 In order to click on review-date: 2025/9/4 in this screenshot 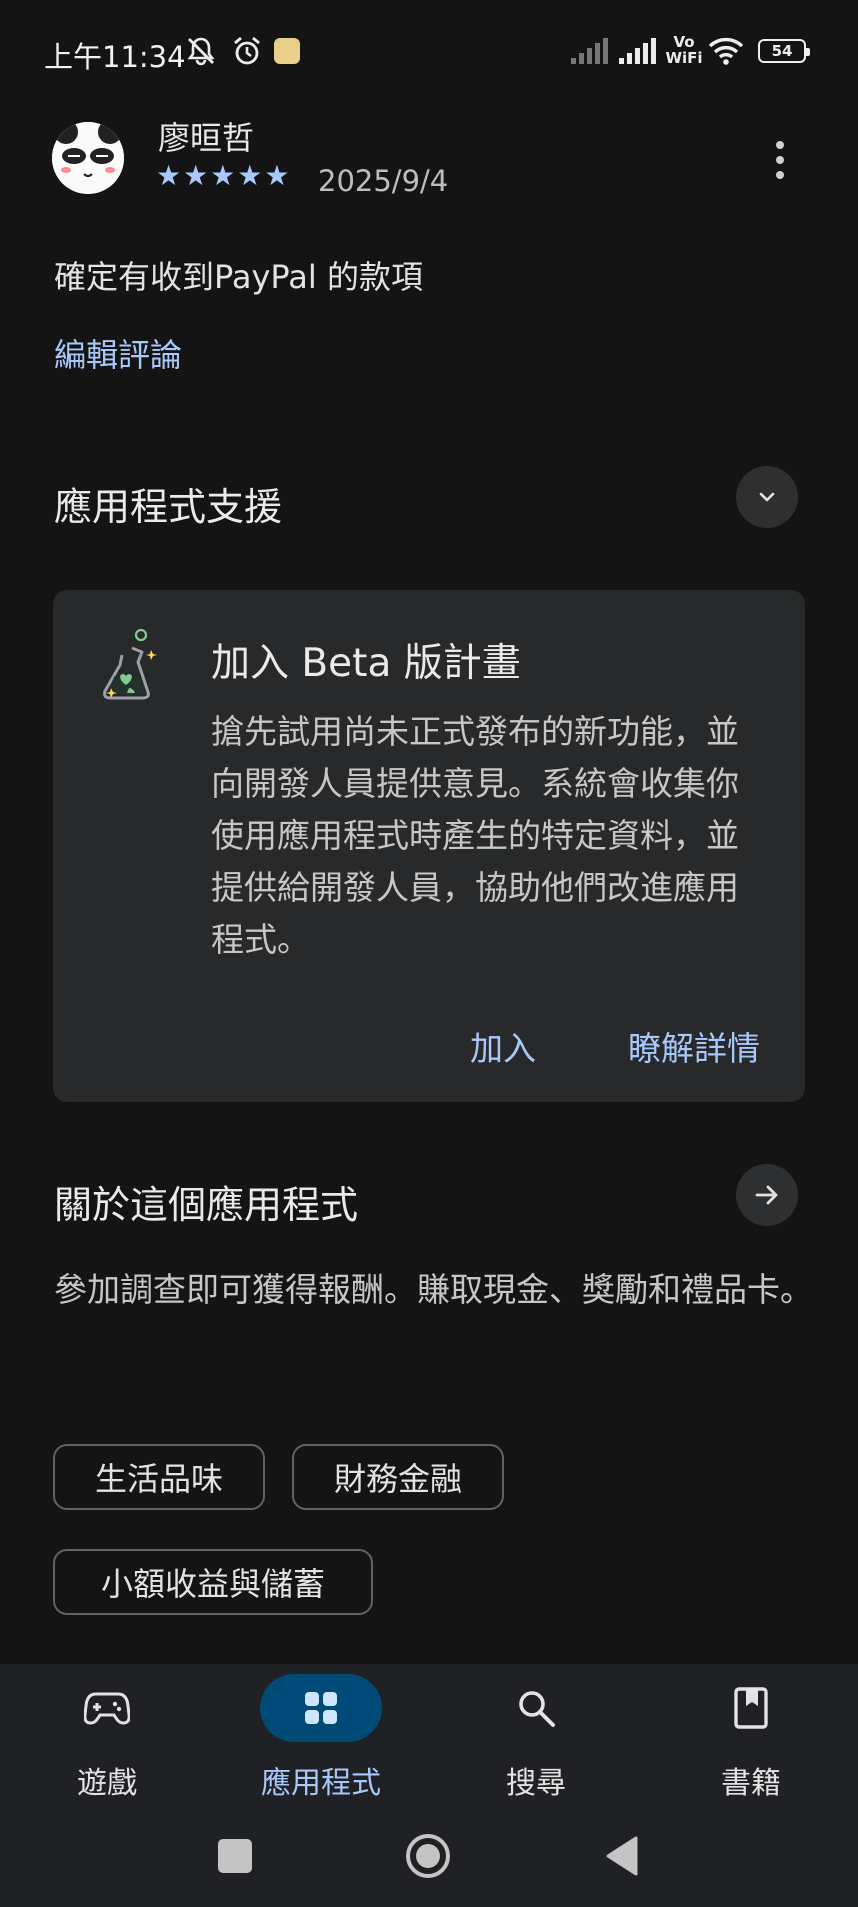, I will do `click(383, 181)`.